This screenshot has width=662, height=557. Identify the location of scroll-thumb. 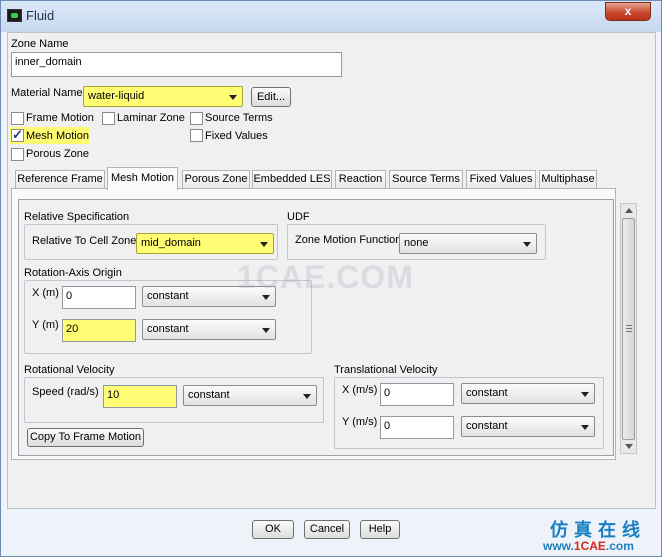
(628, 329).